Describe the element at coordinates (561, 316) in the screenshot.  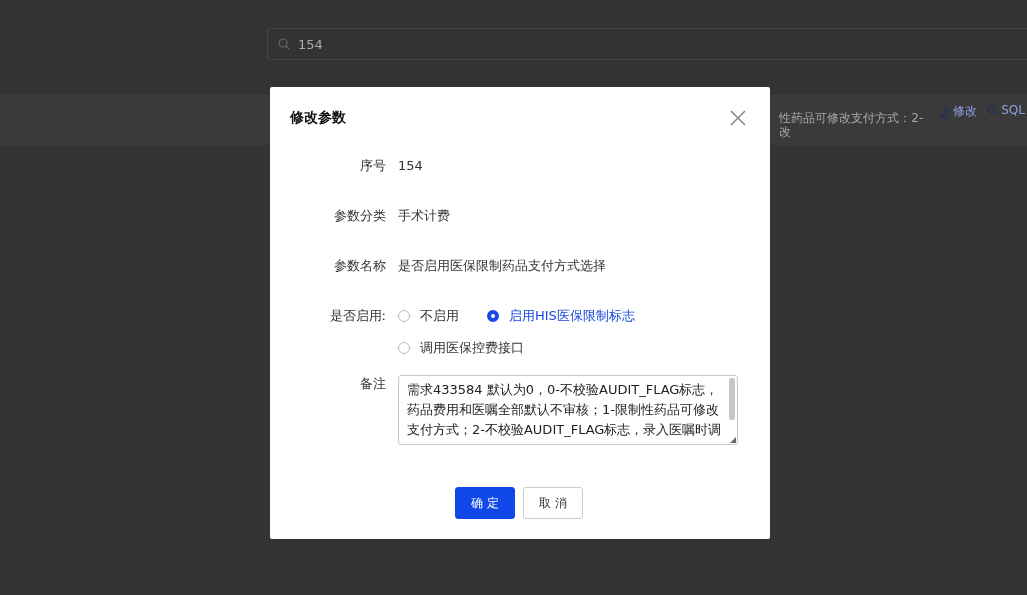
I see `radio-option: 启用HIS医保限制标志` at that location.